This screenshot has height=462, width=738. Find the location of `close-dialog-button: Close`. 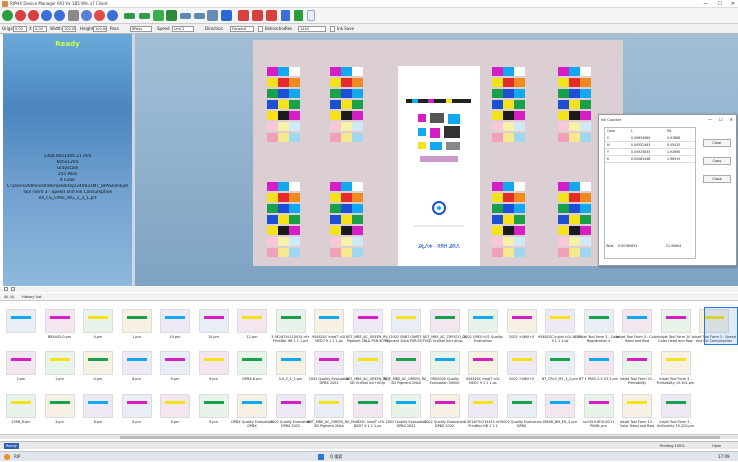

close-dialog-button: Close is located at coordinates (717, 179).